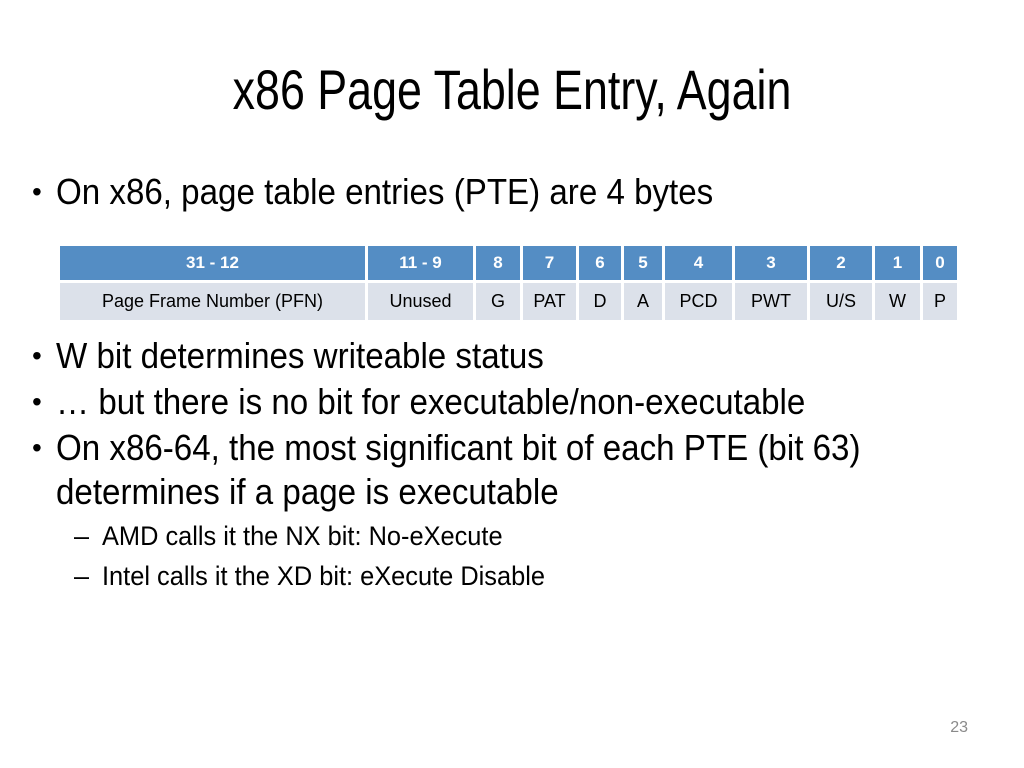  What do you see at coordinates (771, 301) in the screenshot?
I see `pte-field-name-cell: PWT` at bounding box center [771, 301].